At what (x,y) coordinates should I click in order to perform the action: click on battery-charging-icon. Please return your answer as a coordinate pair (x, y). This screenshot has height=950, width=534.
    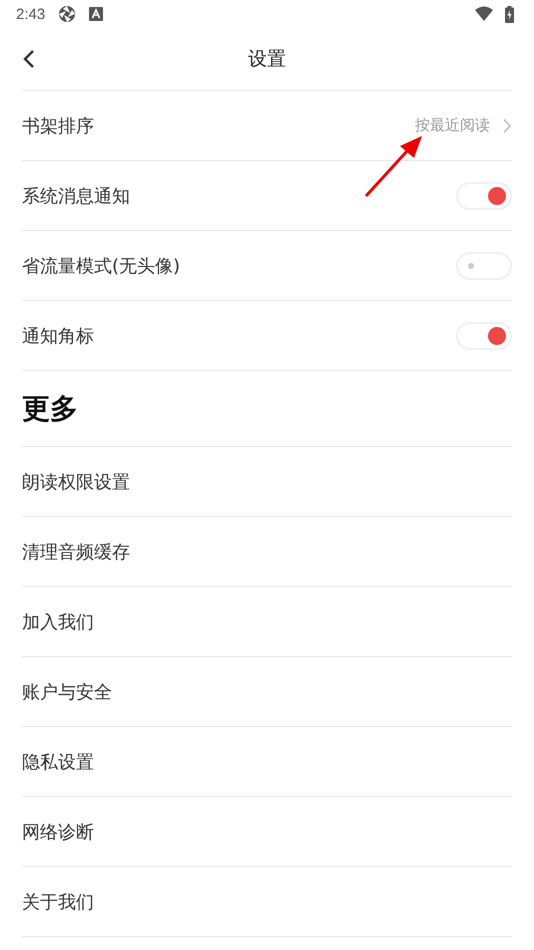
    Looking at the image, I should click on (509, 14).